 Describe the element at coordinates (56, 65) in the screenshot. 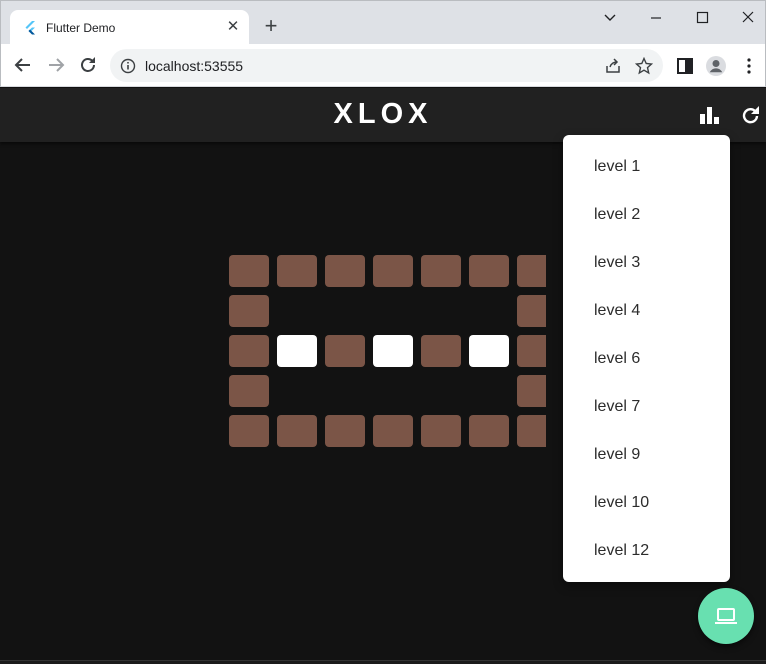

I see `forward-arrow-icon` at that location.